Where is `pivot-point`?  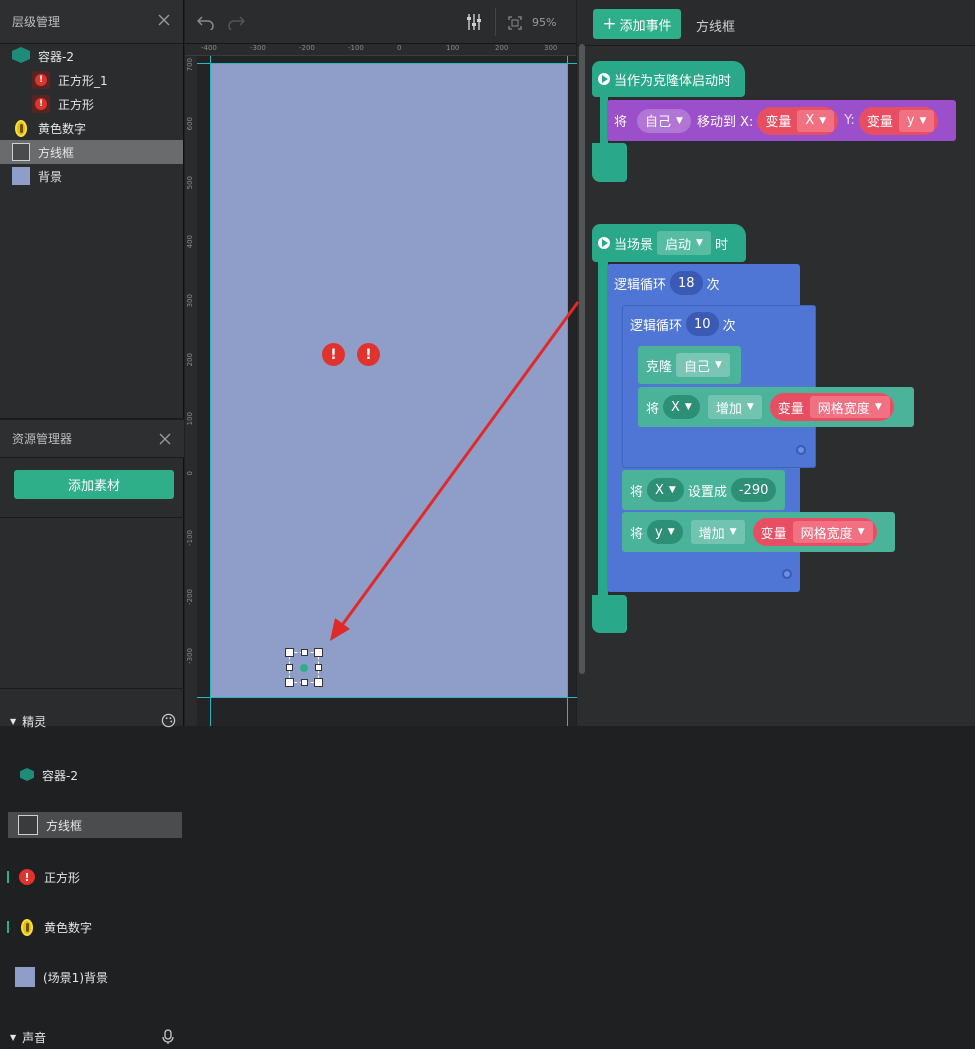 pivot-point is located at coordinates (304, 668).